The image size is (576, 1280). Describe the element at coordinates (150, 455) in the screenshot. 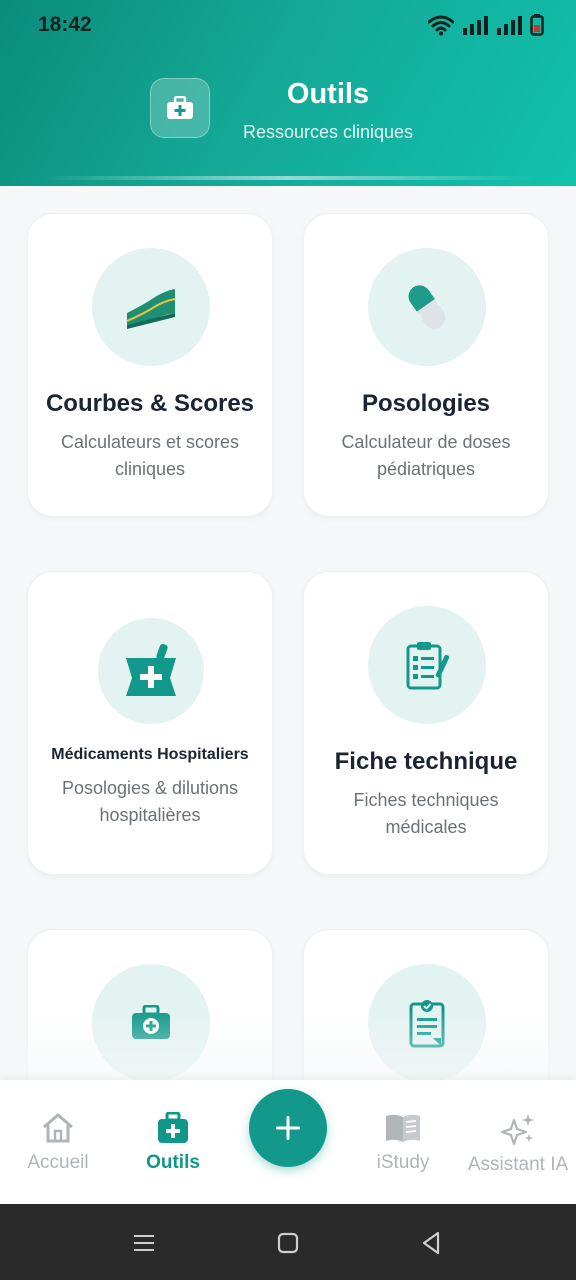

I see `card-description: Calculateurs et scores cliniques` at that location.